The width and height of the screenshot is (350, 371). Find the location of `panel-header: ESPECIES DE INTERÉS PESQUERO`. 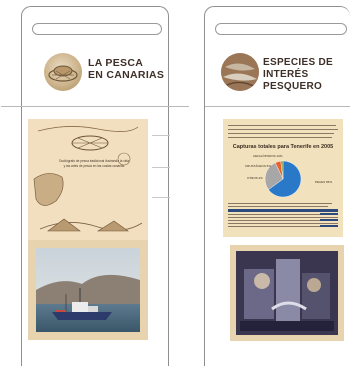

panel-header: ESPECIES DE INTERÉS PESQUERO is located at coordinates (277, 73).